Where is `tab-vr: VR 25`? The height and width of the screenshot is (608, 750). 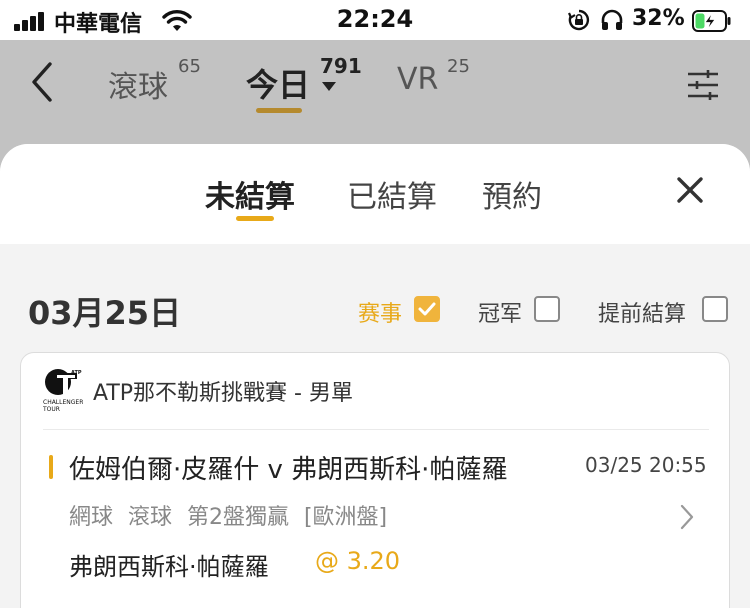
tab-vr: VR 25 is located at coordinates (433, 76).